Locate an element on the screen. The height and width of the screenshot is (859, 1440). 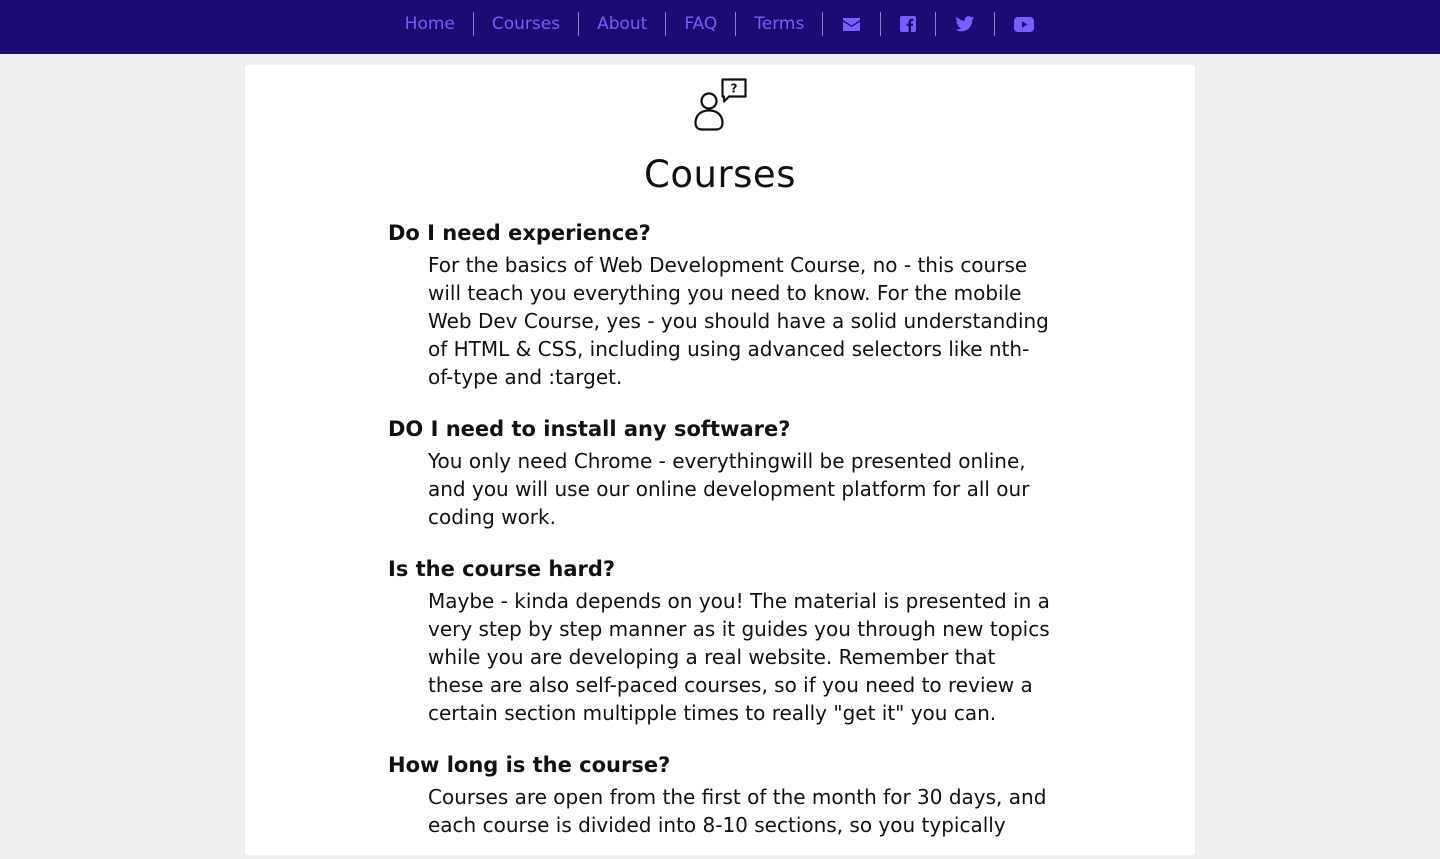
nav-link-terms: Terms is located at coordinates (779, 24).